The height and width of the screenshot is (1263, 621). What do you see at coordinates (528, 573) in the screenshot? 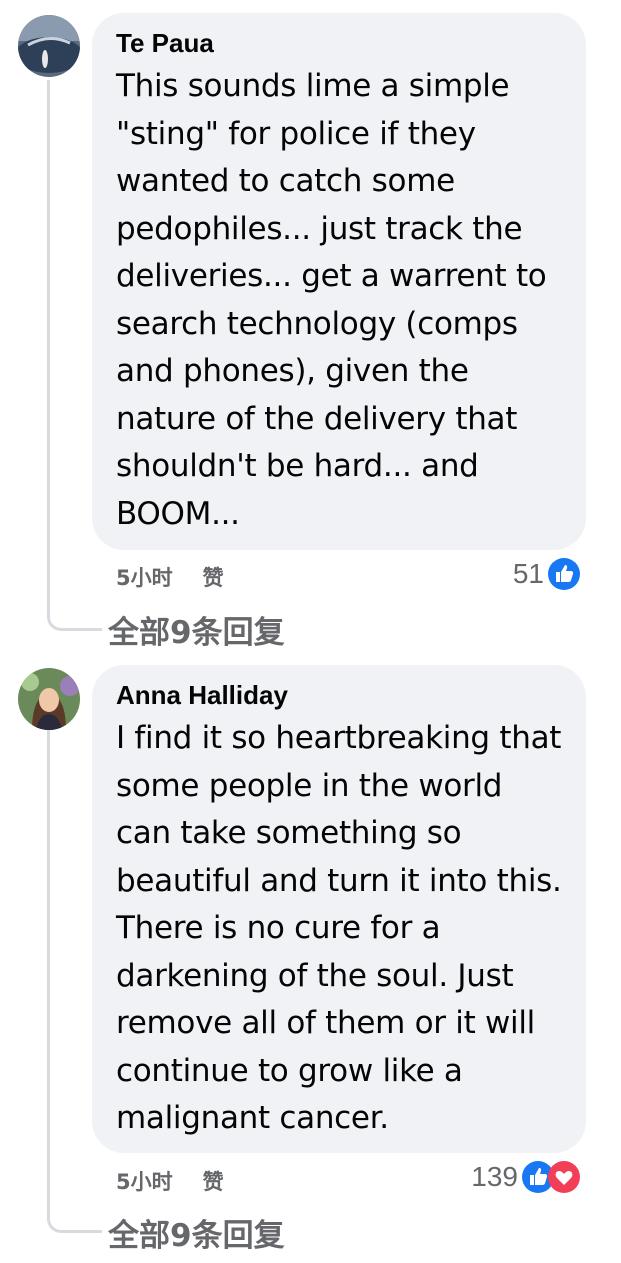
I see `reaction-count: 51` at bounding box center [528, 573].